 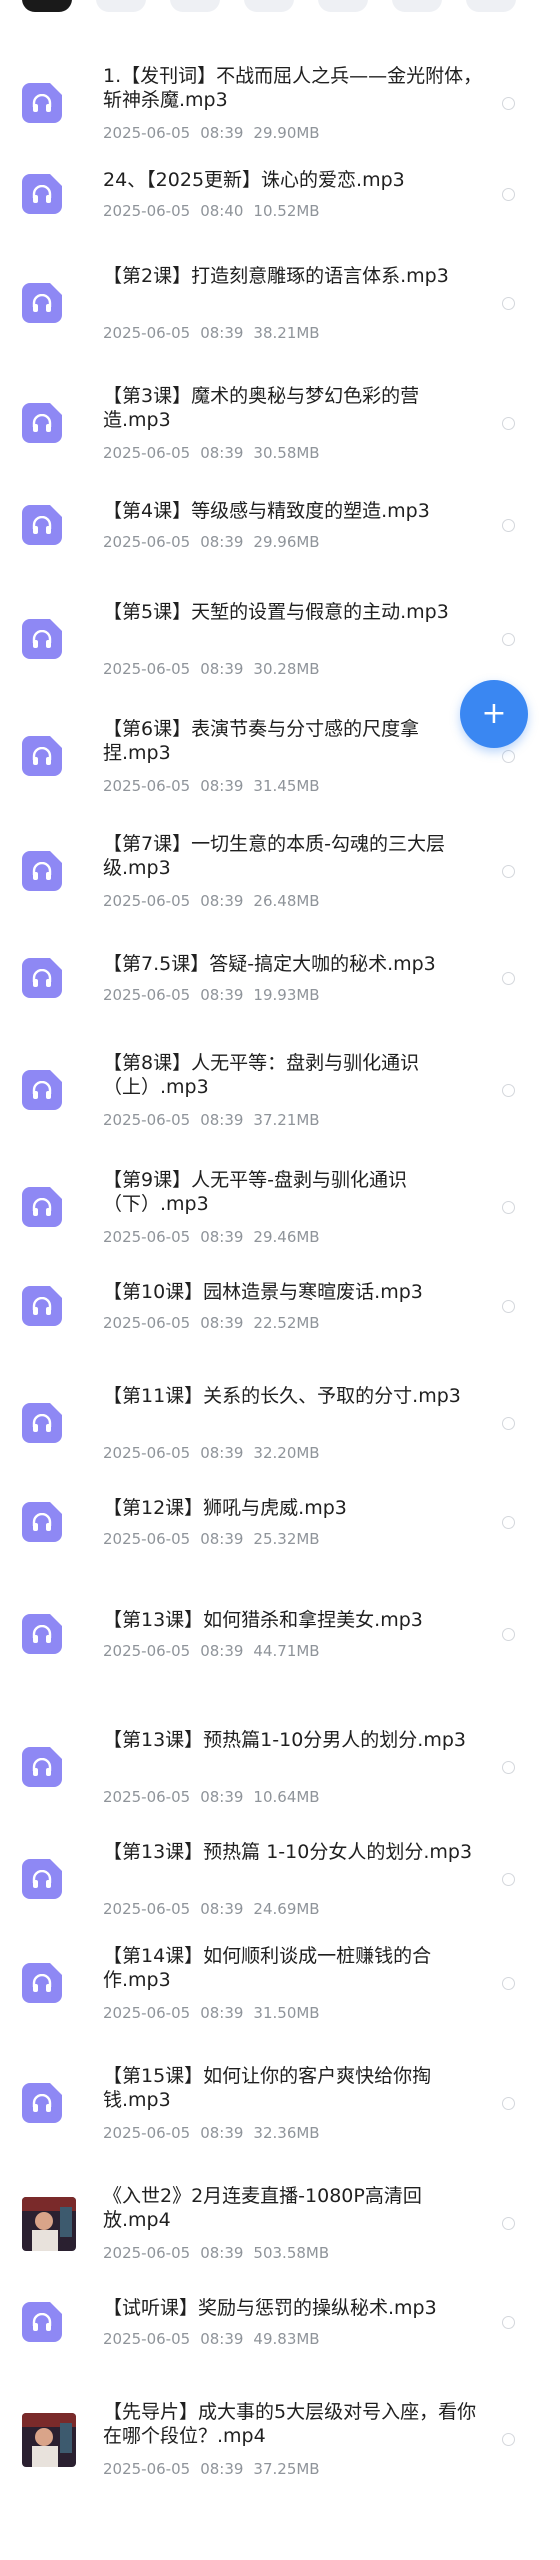 I want to click on file-size: 49.83MB, so click(x=286, y=2339).